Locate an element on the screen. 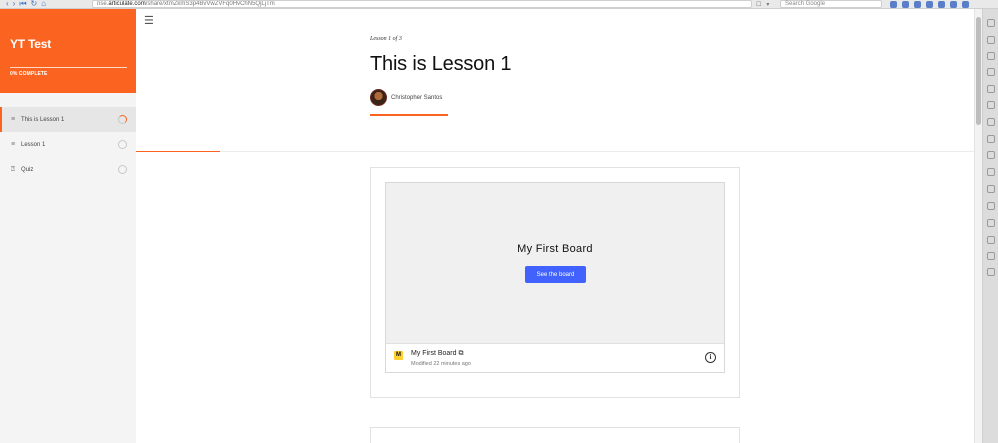 This screenshot has height=443, width=998. sidebar-item-lesson-1: ≡ Lesson 1 is located at coordinates (68, 144).